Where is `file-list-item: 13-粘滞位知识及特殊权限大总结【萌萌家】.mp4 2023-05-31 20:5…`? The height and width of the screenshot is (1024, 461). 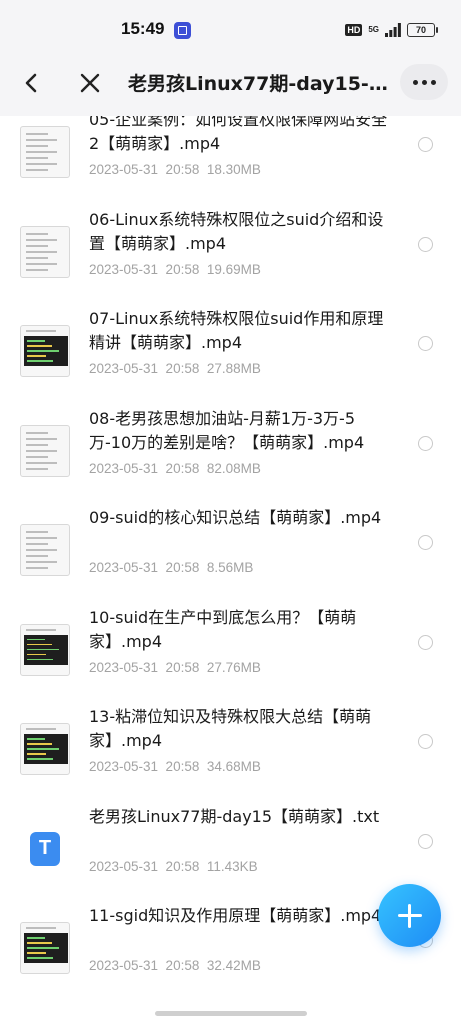
file-list-item: 13-粘滞位知识及特殊权限大总结【萌萌家】.mp4 2023-05-31 20:5… is located at coordinates (230, 754).